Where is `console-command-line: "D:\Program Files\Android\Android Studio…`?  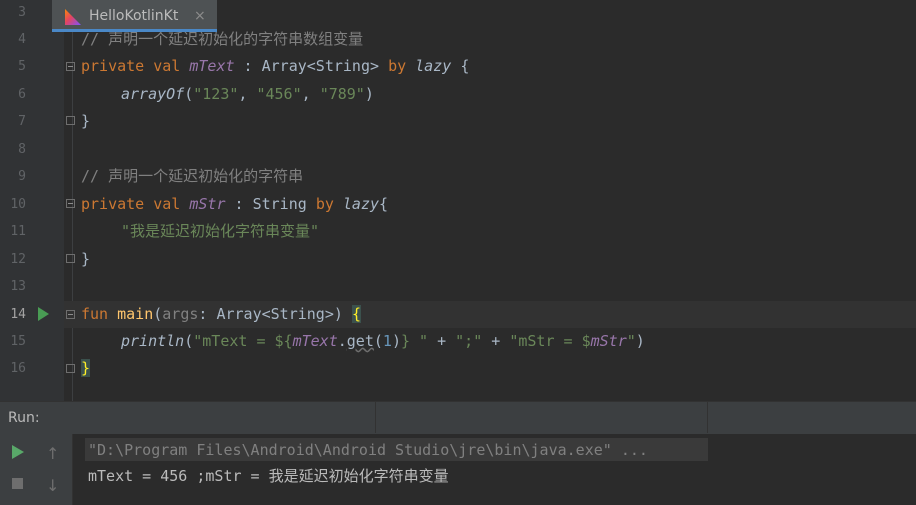 console-command-line: "D:\Program Files\Android\Android Studio… is located at coordinates (368, 450).